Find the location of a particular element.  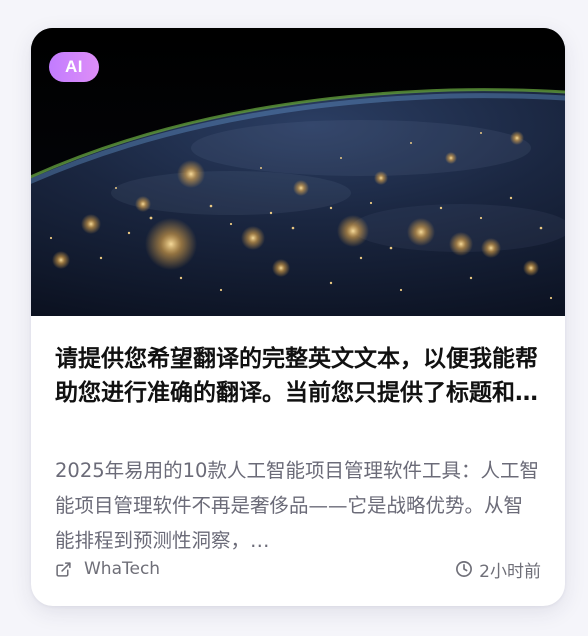

clock-icon is located at coordinates (464, 569).